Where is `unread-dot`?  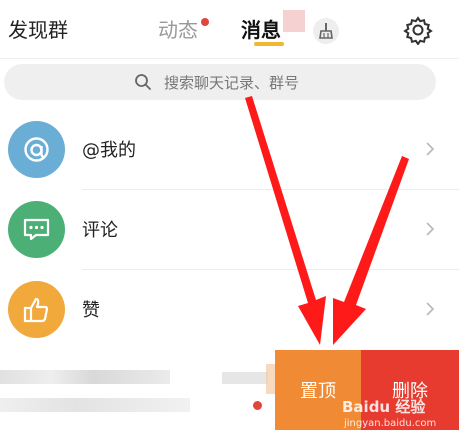
unread-dot is located at coordinates (257, 405).